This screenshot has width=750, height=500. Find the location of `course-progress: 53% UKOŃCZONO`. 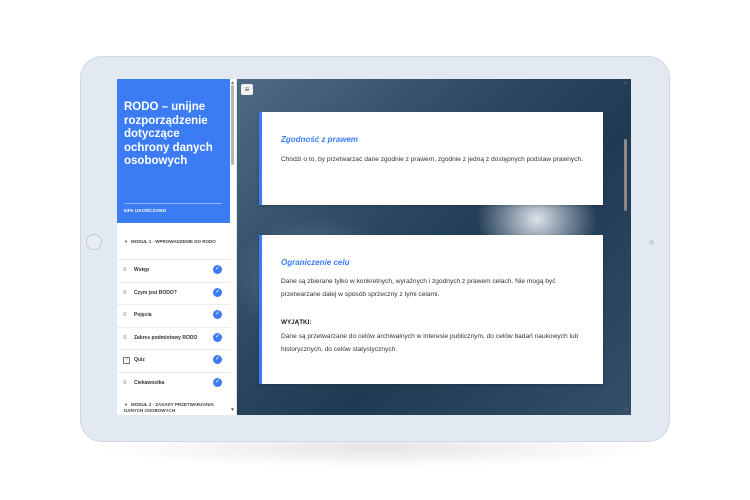

course-progress: 53% UKOŃCZONO is located at coordinates (145, 210).